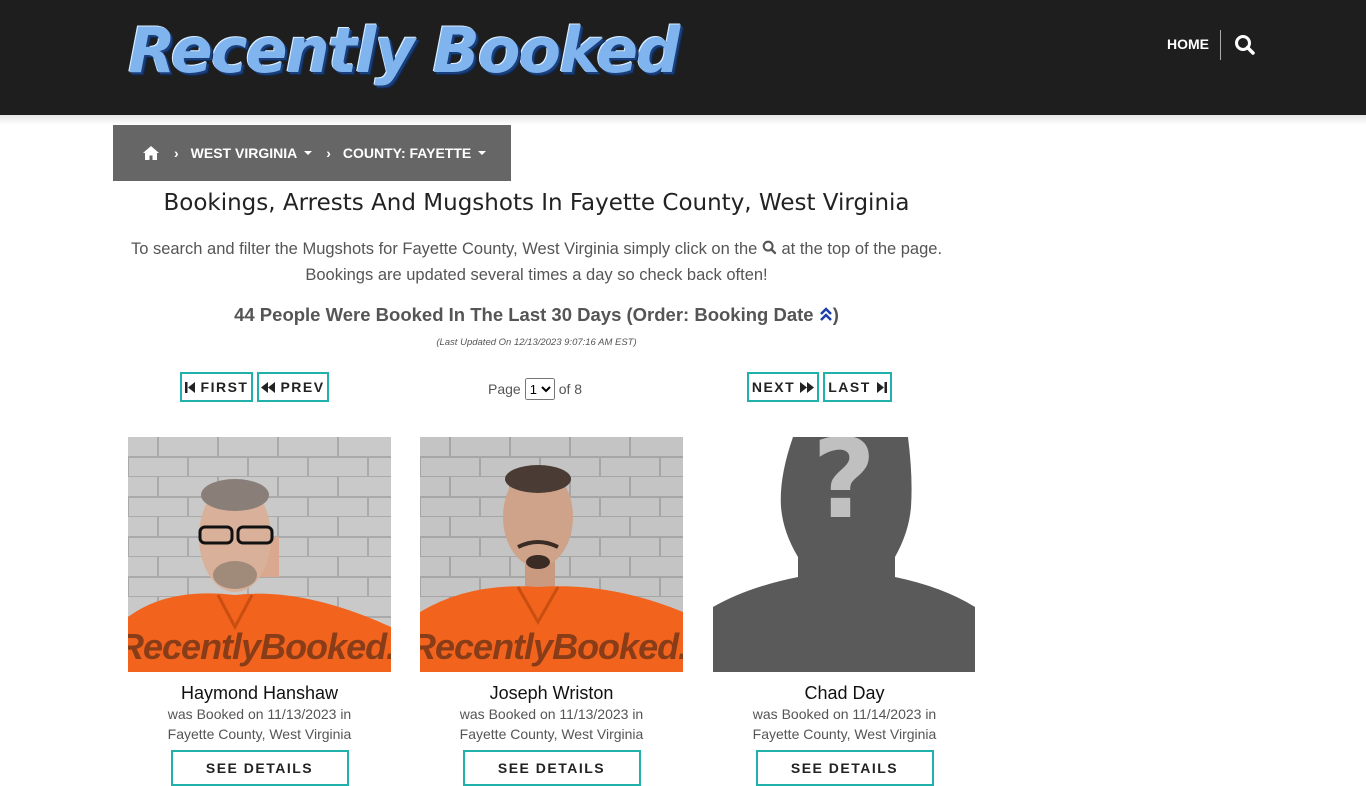  I want to click on step-backward-icon, so click(189, 387).